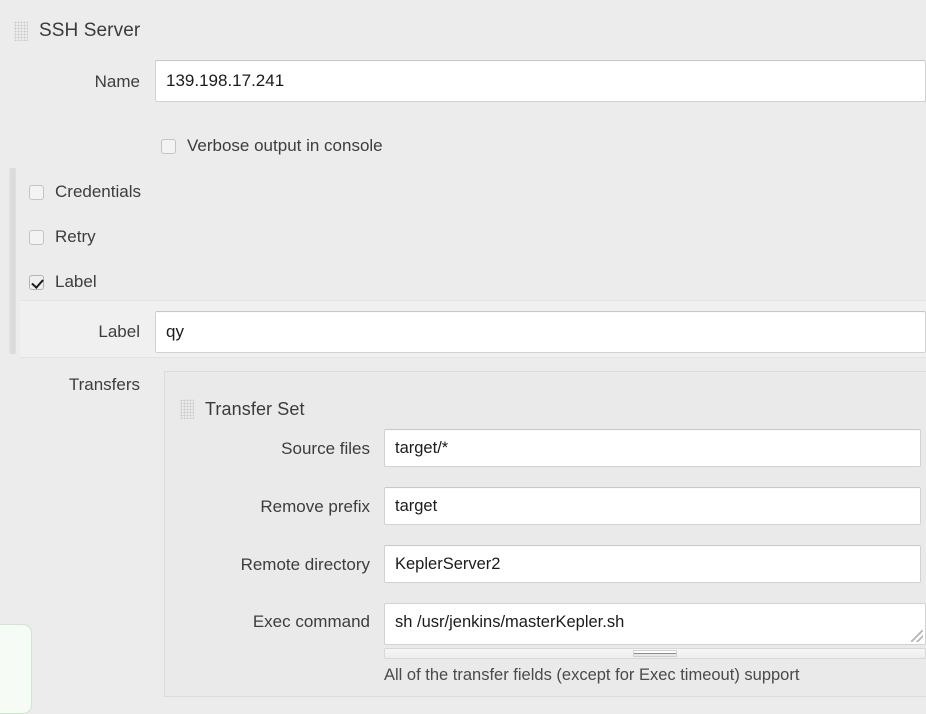 This screenshot has width=926, height=714. What do you see at coordinates (305, 564) in the screenshot?
I see `remote-directory-label: Remote directory` at bounding box center [305, 564].